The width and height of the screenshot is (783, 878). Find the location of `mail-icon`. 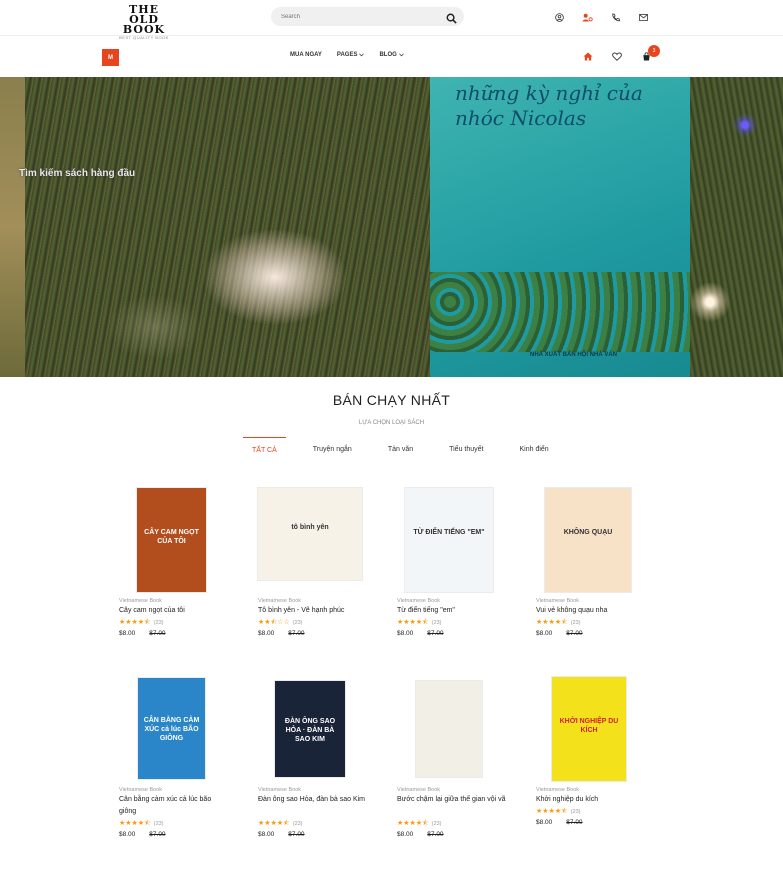

mail-icon is located at coordinates (643, 17).